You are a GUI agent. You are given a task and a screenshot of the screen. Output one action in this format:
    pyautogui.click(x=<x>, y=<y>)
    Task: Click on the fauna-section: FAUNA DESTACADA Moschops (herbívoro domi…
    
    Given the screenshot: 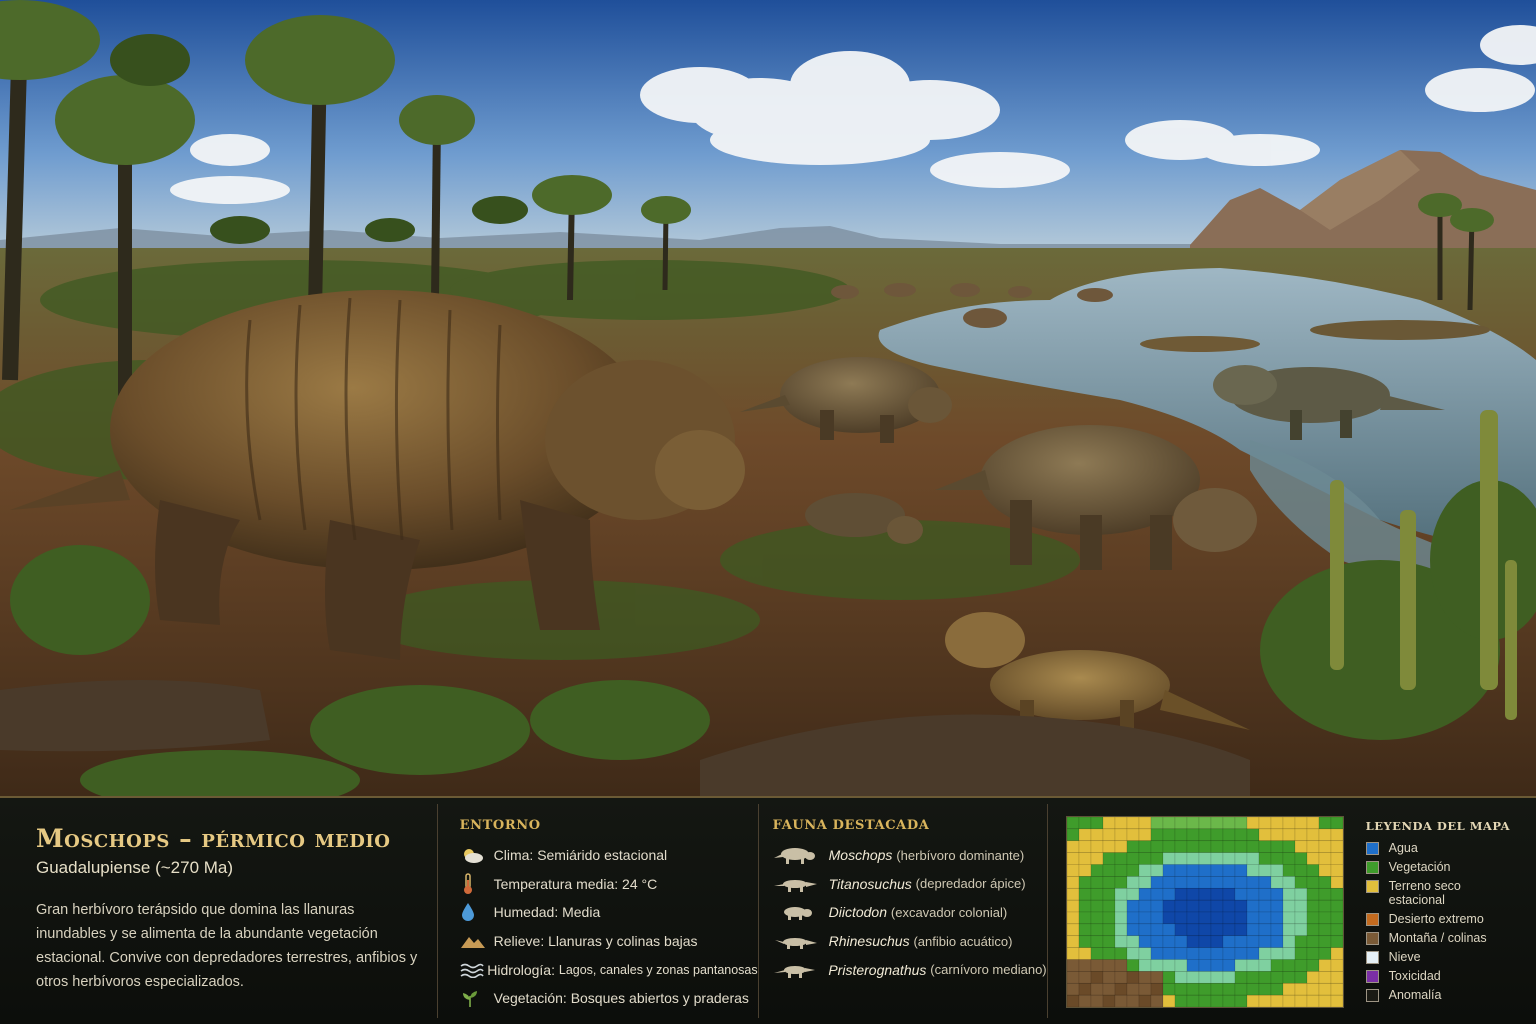 What is the action you would take?
    pyautogui.click(x=903, y=911)
    